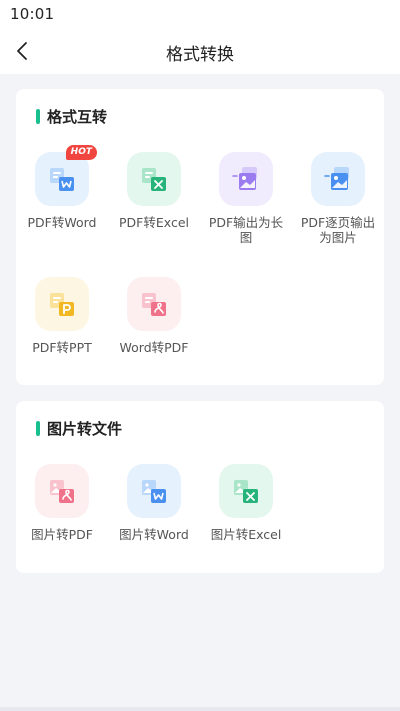 This screenshot has width=400, height=711. What do you see at coordinates (62, 222) in the screenshot?
I see `tool-label: PDF转Word` at bounding box center [62, 222].